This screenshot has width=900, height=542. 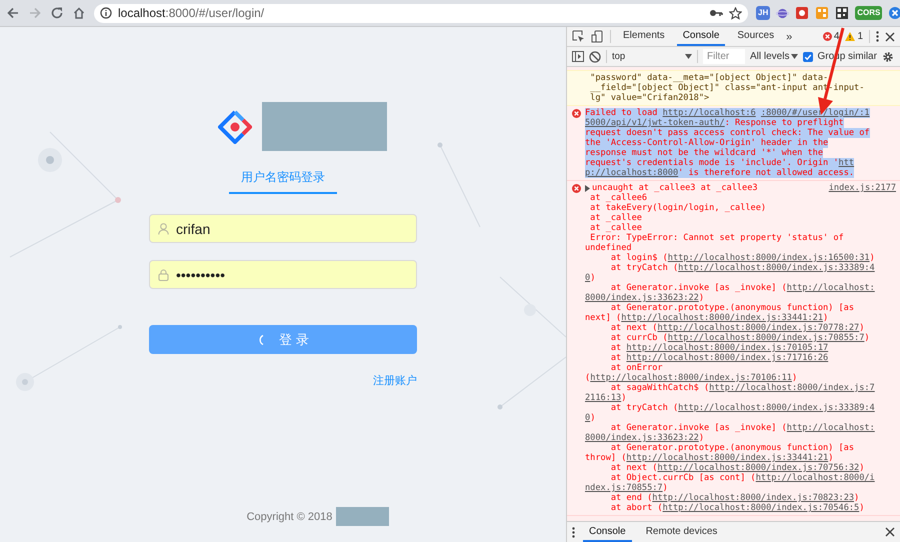 I want to click on settings-icon, so click(x=888, y=56).